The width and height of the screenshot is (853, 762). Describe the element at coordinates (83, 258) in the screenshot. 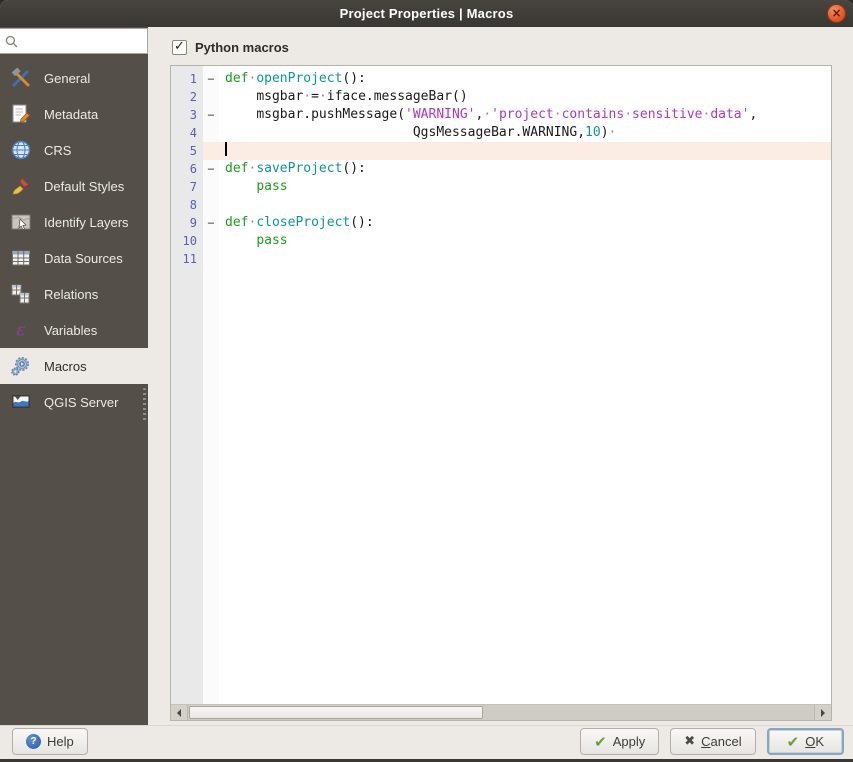

I see `sidebar-item-label: Data Sources` at that location.